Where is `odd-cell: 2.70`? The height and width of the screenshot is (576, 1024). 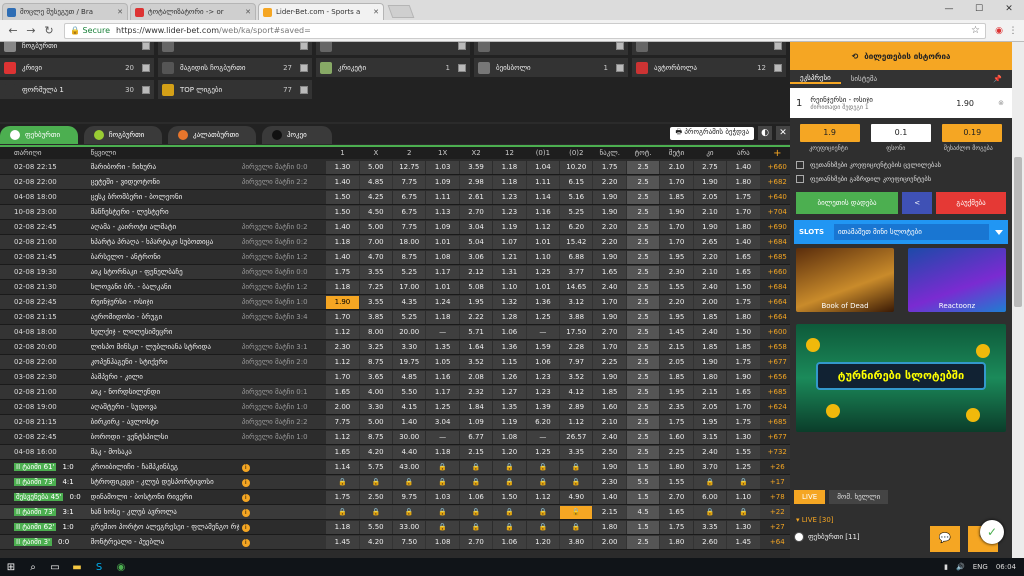
odd-cell: 2.70 is located at coordinates (476, 212).